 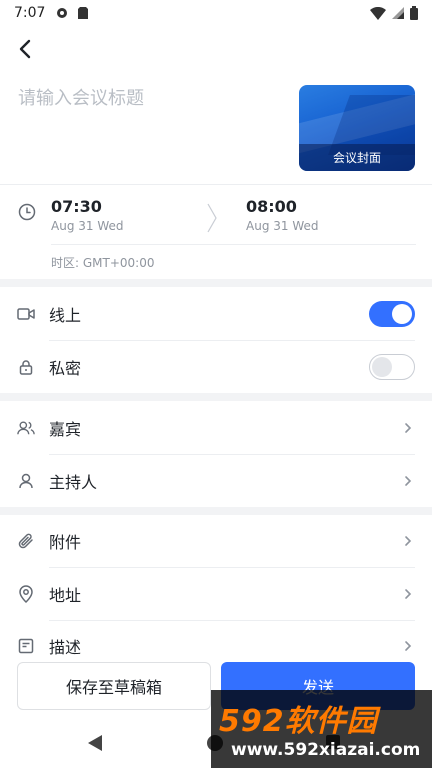 I want to click on signal-icon, so click(x=398, y=13).